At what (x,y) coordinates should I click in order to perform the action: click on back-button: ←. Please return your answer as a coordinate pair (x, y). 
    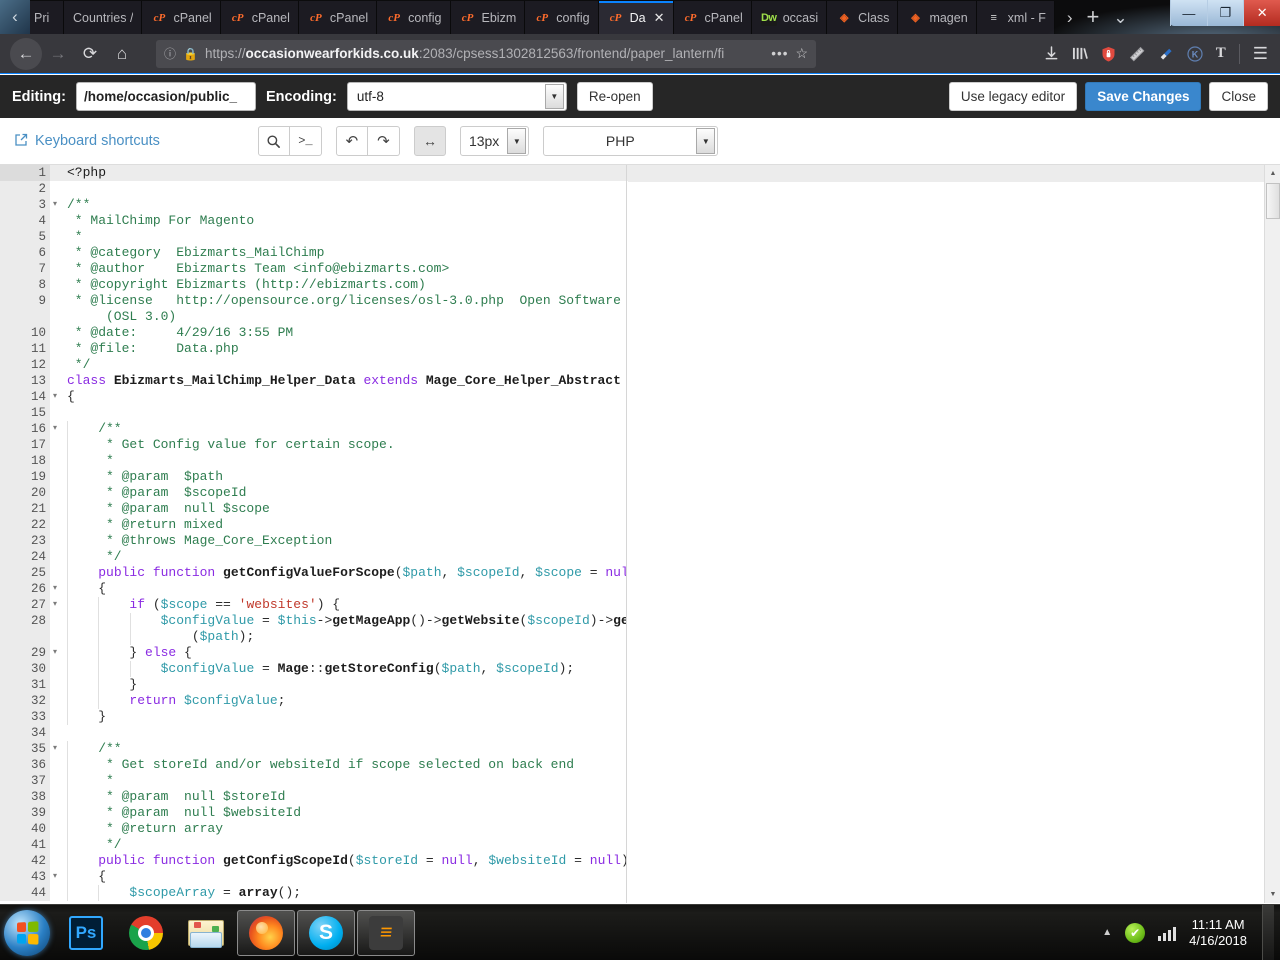
    Looking at the image, I should click on (26, 53).